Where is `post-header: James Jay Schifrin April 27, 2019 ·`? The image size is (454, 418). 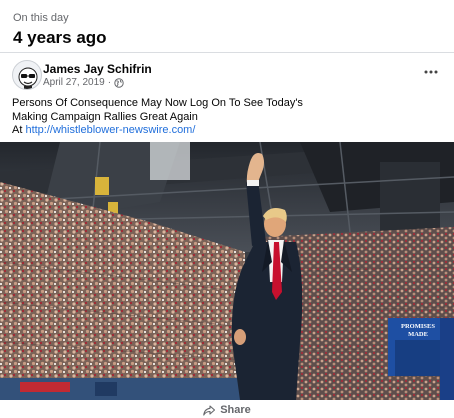 post-header: James Jay Schifrin April 27, 2019 · is located at coordinates (228, 76).